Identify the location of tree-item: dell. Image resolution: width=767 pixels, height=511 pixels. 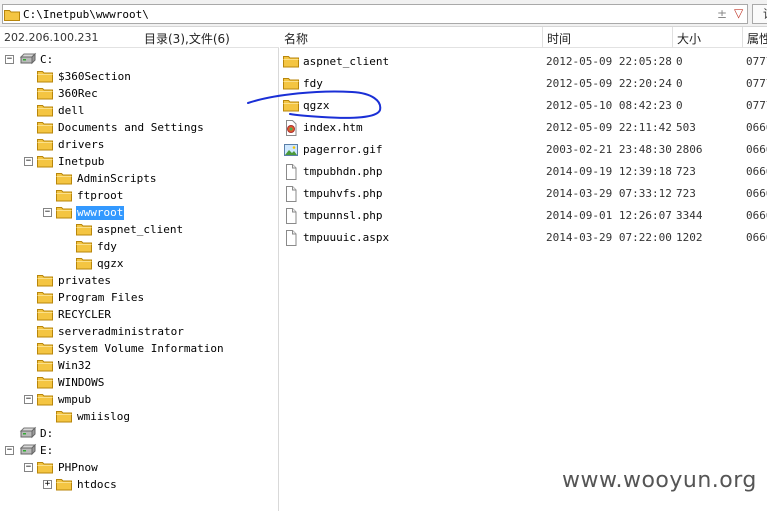
(139, 111).